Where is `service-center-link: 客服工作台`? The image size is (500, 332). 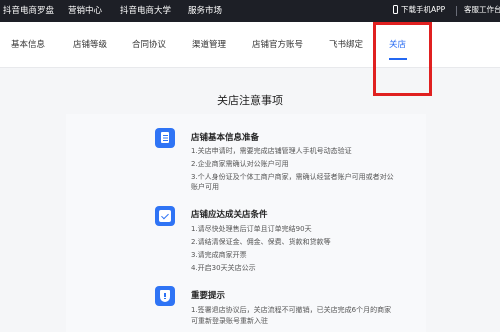 service-center-link: 客服工作台 is located at coordinates (482, 9).